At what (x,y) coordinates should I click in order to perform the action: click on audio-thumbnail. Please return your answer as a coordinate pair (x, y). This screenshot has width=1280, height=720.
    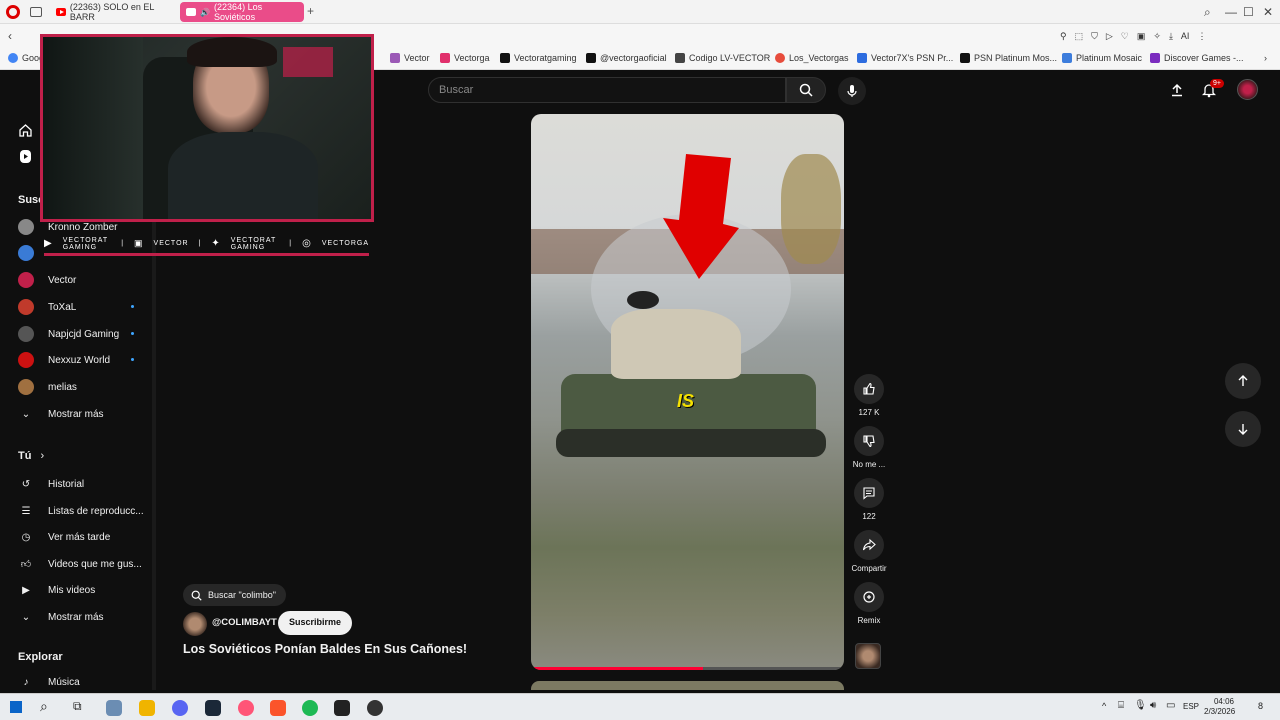
    Looking at the image, I should click on (868, 656).